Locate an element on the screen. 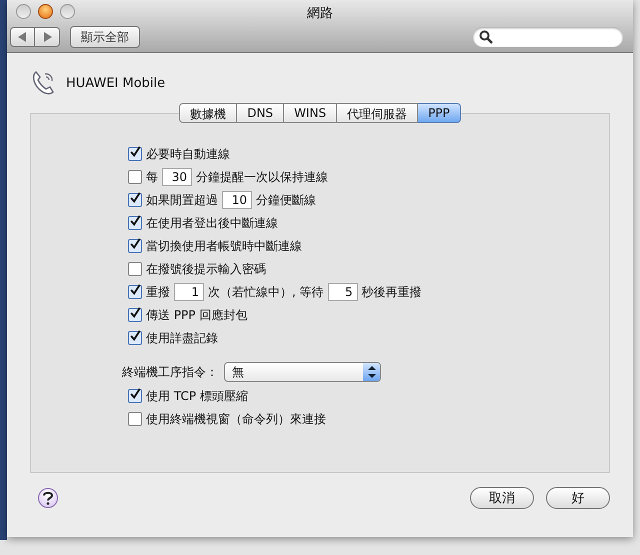 Image resolution: width=640 pixels, height=555 pixels. option-label: 使用終端機視窗（命令列）來連接 is located at coordinates (236, 419).